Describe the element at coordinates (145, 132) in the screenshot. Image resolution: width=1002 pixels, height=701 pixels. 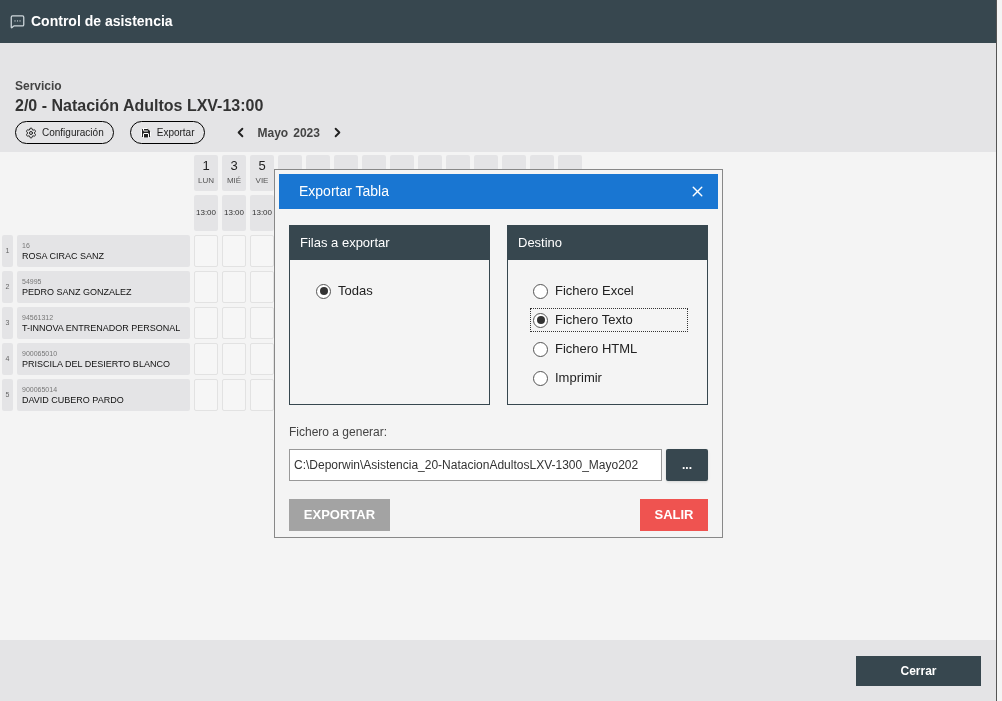
I see `save-icon` at that location.